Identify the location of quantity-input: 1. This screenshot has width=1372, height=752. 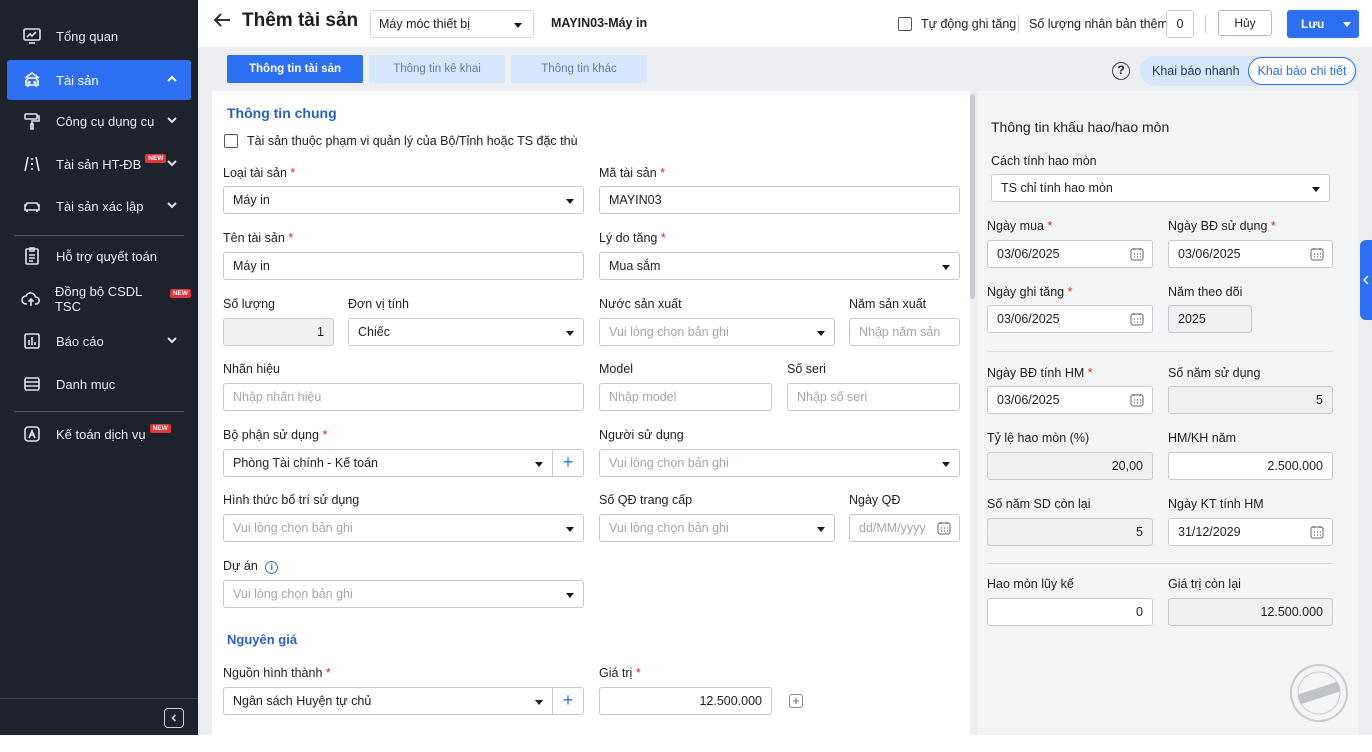
(278, 332).